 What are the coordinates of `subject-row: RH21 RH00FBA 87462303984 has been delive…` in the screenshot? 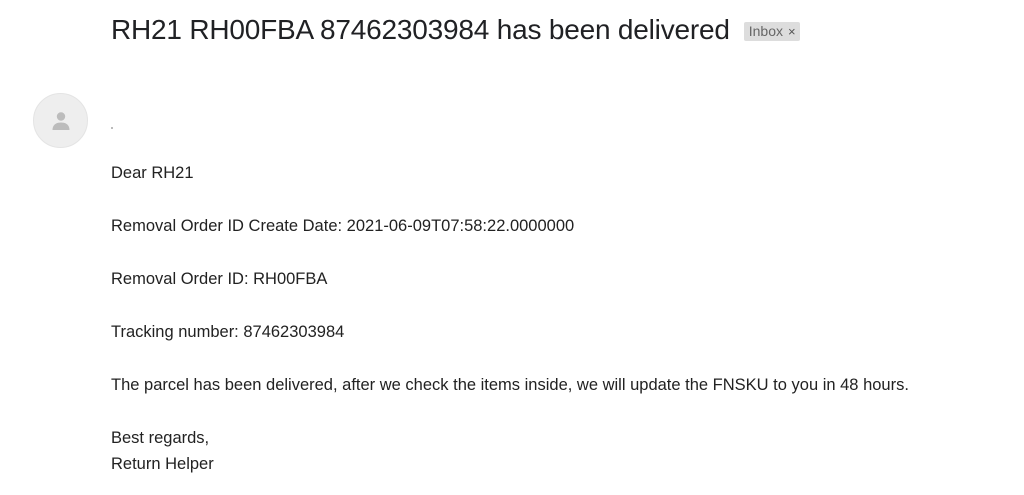 It's located at (455, 30).